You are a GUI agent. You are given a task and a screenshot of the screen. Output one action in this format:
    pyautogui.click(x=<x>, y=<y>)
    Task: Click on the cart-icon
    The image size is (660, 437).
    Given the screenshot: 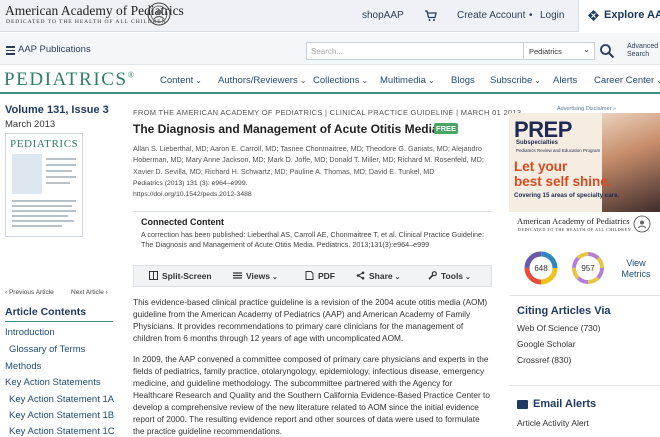 What is the action you would take?
    pyautogui.click(x=430, y=15)
    